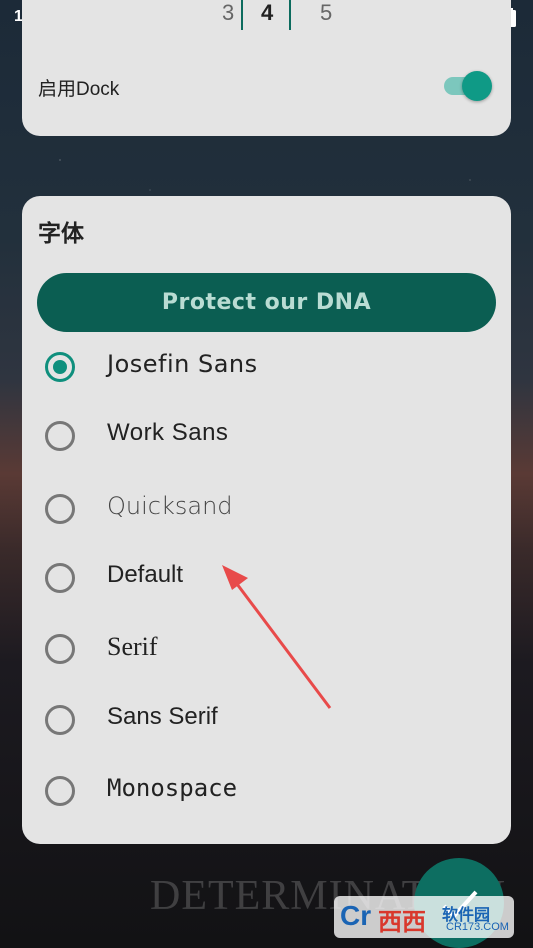  Describe the element at coordinates (402, 922) in the screenshot. I see `watermark-xixi: 西西` at that location.